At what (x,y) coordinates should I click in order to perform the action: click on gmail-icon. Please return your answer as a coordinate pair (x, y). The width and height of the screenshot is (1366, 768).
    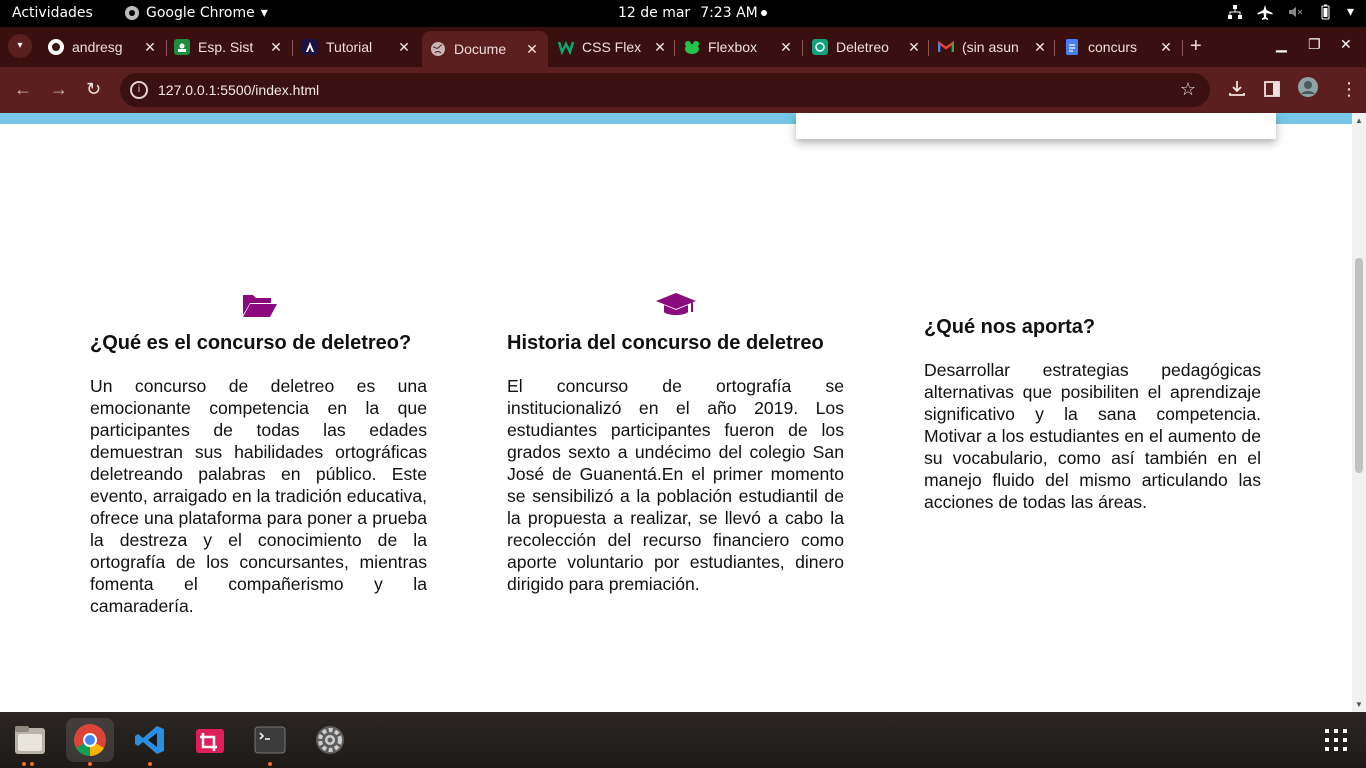
    Looking at the image, I should click on (946, 46).